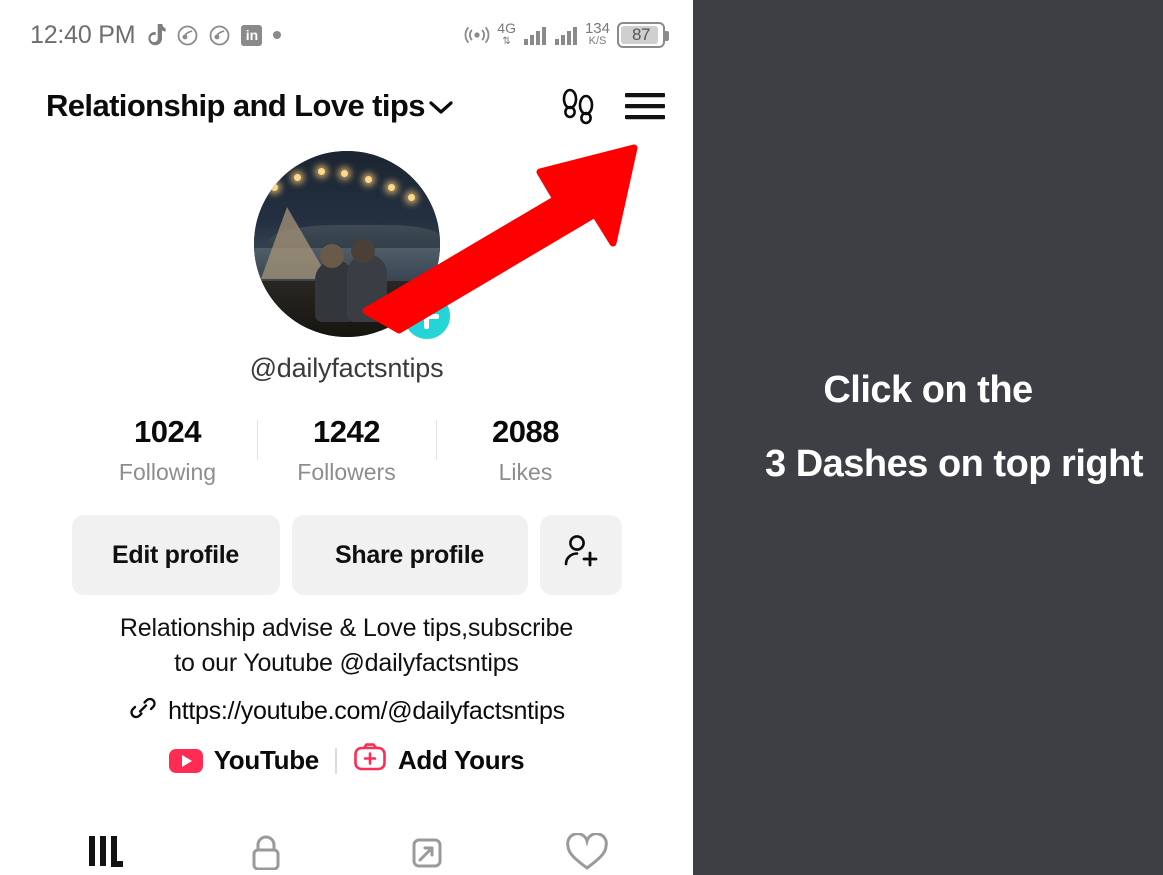  I want to click on edit-profile-button: Edit profile, so click(175, 555).